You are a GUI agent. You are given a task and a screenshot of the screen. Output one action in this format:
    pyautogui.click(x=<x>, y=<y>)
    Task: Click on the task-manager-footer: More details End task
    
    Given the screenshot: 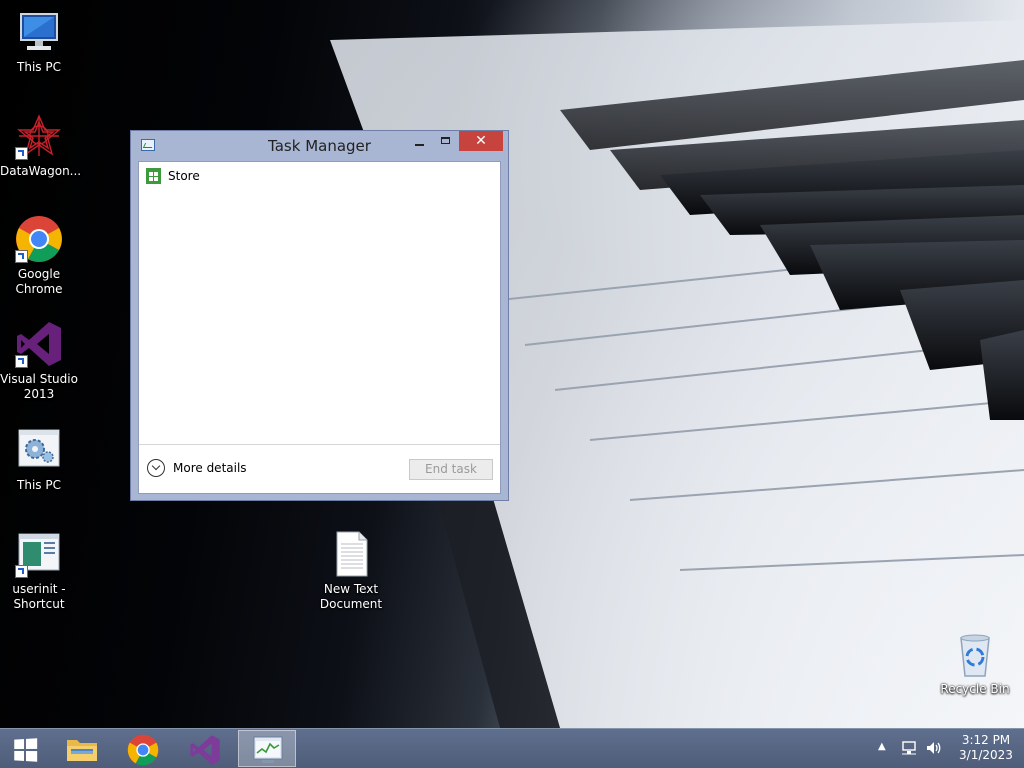 What is the action you would take?
    pyautogui.click(x=319, y=468)
    